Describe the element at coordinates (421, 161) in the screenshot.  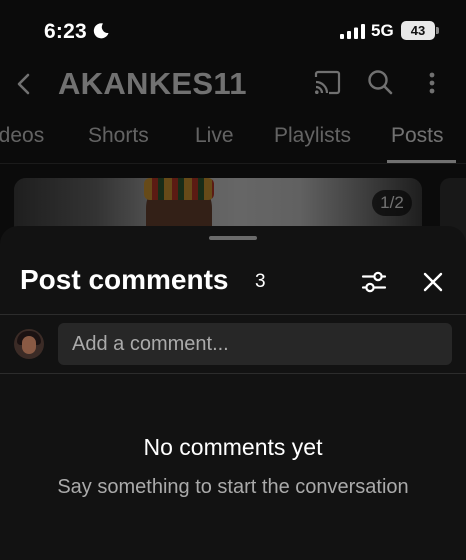
I see `tab-active-indicator` at that location.